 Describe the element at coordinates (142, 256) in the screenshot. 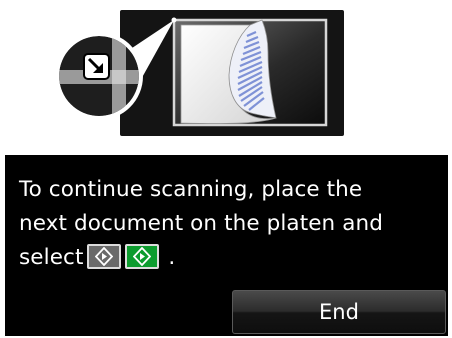

I see `color-start-button-icon` at that location.